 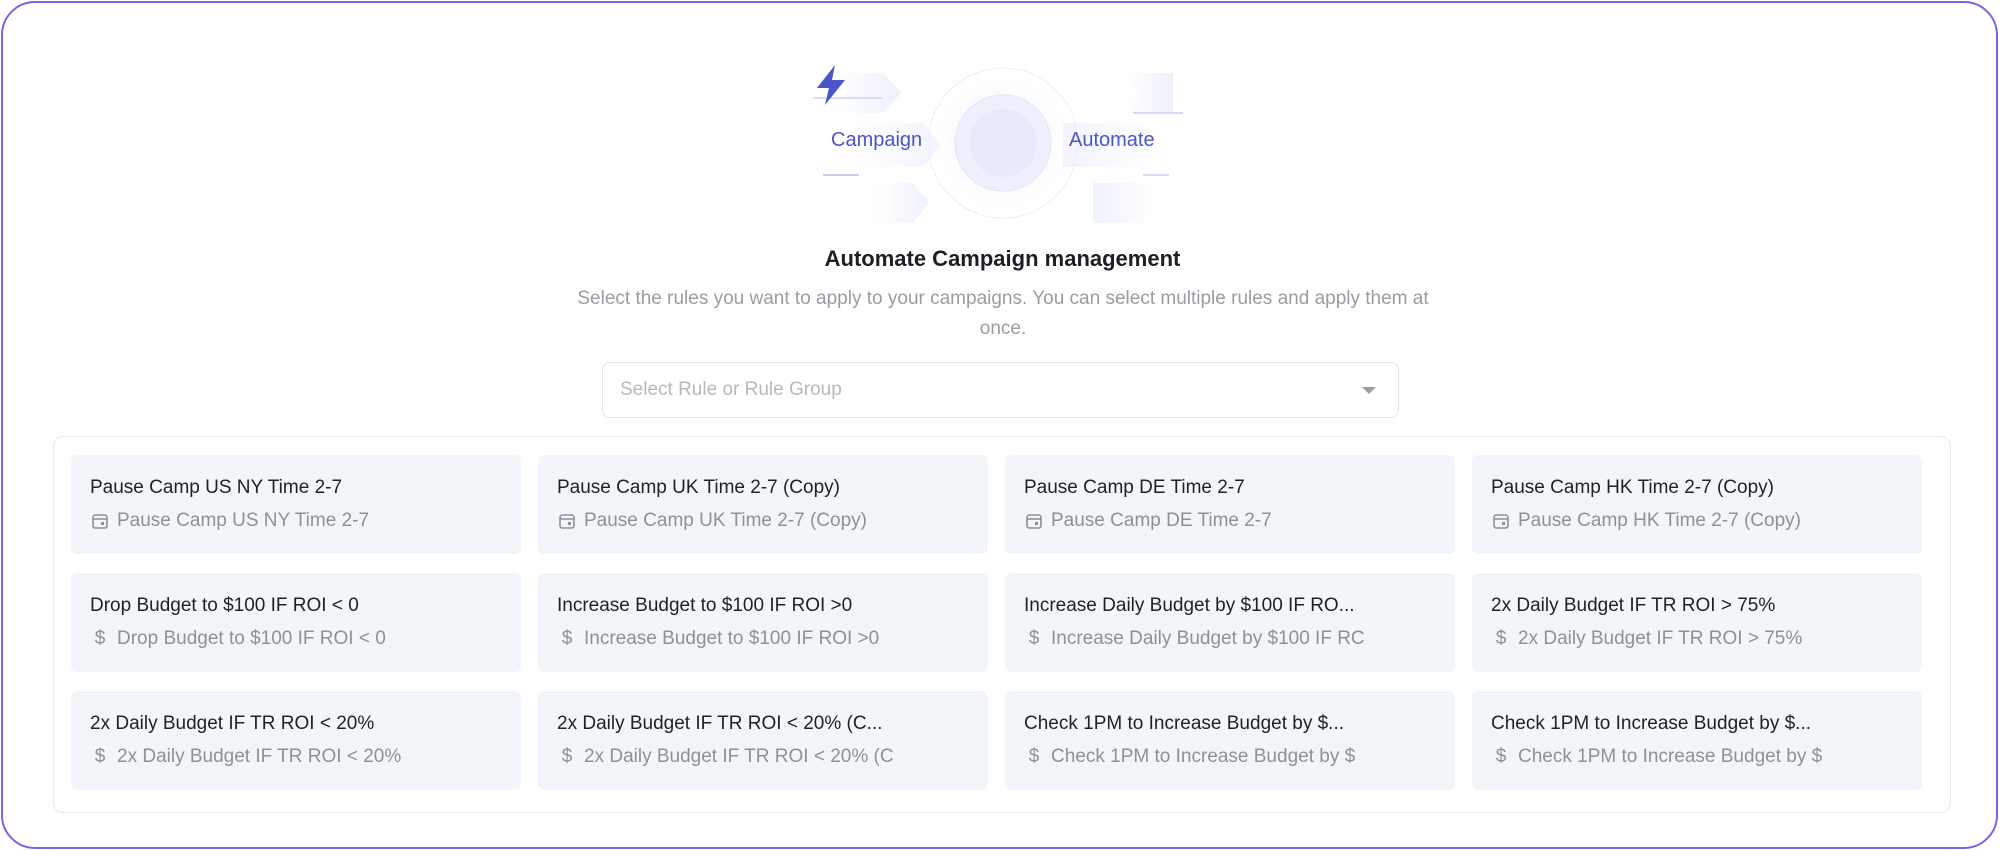 I want to click on hero-label-automate: Automate, so click(x=1112, y=140).